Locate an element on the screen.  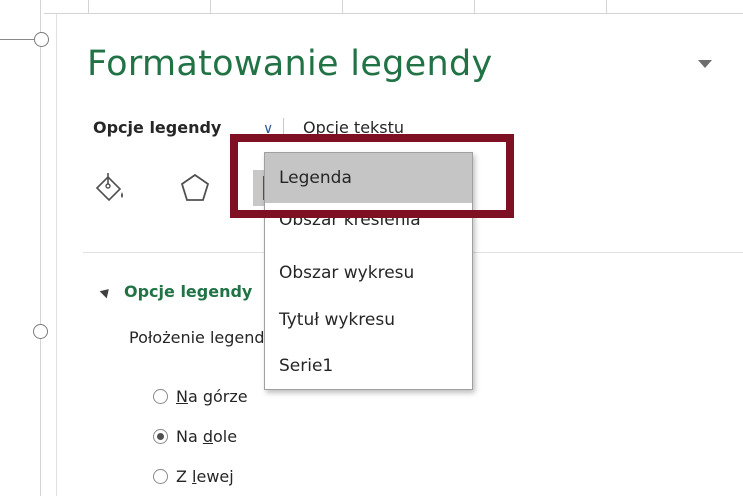
collapse-triangle-icon is located at coordinates (106, 291).